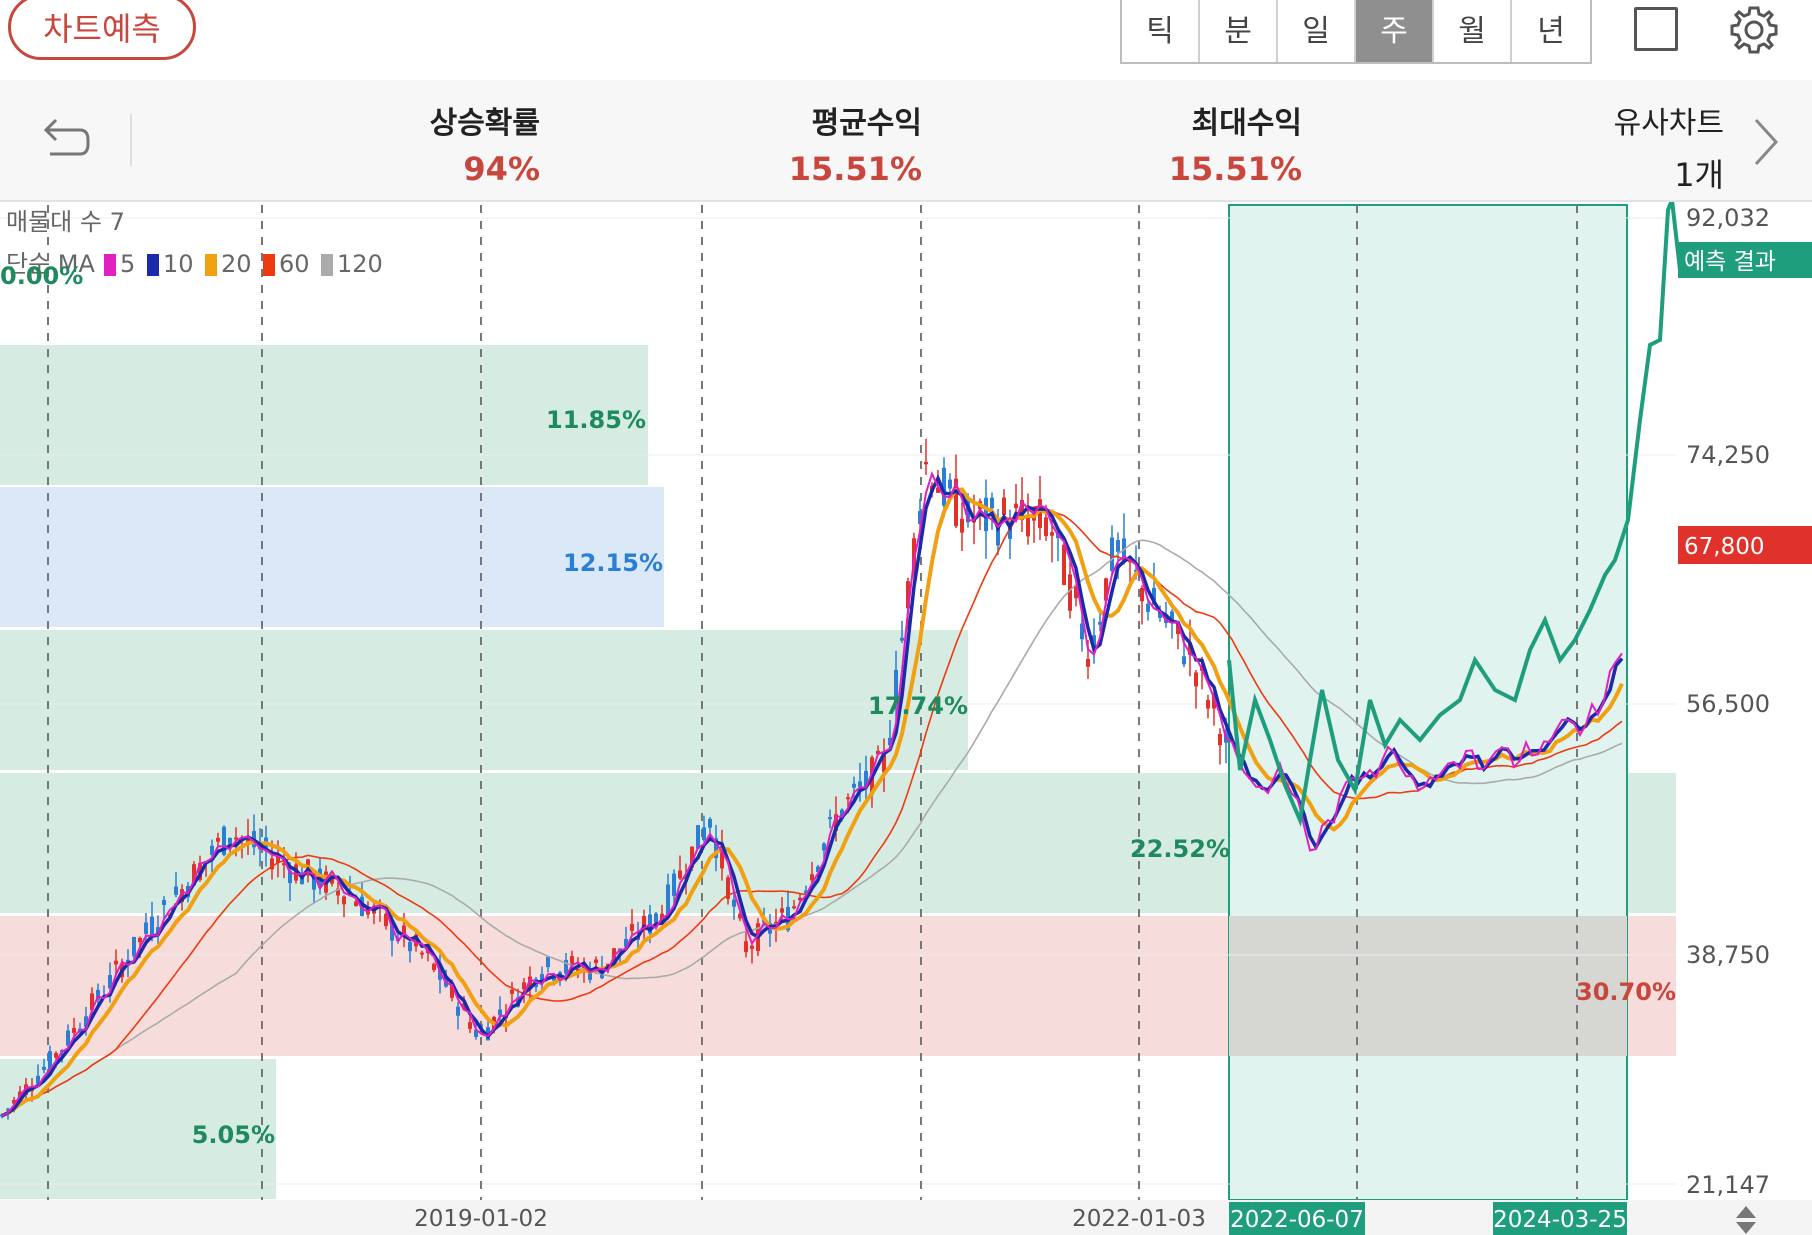 The image size is (1812, 1235). Describe the element at coordinates (127, 264) in the screenshot. I see `legend-ma-period: 5` at that location.